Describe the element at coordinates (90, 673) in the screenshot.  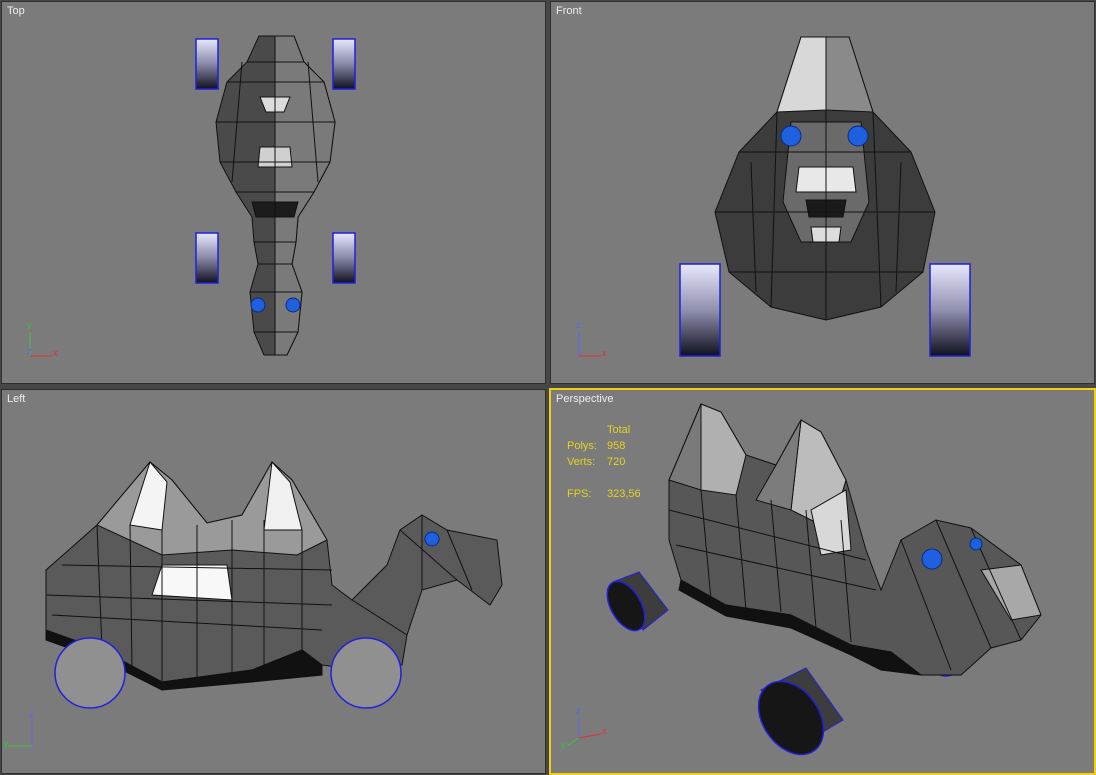
I see `wheel-rear` at that location.